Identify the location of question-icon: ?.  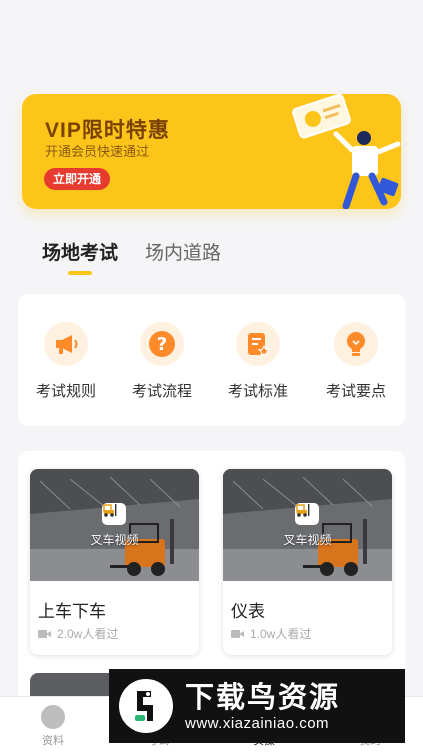
(162, 344).